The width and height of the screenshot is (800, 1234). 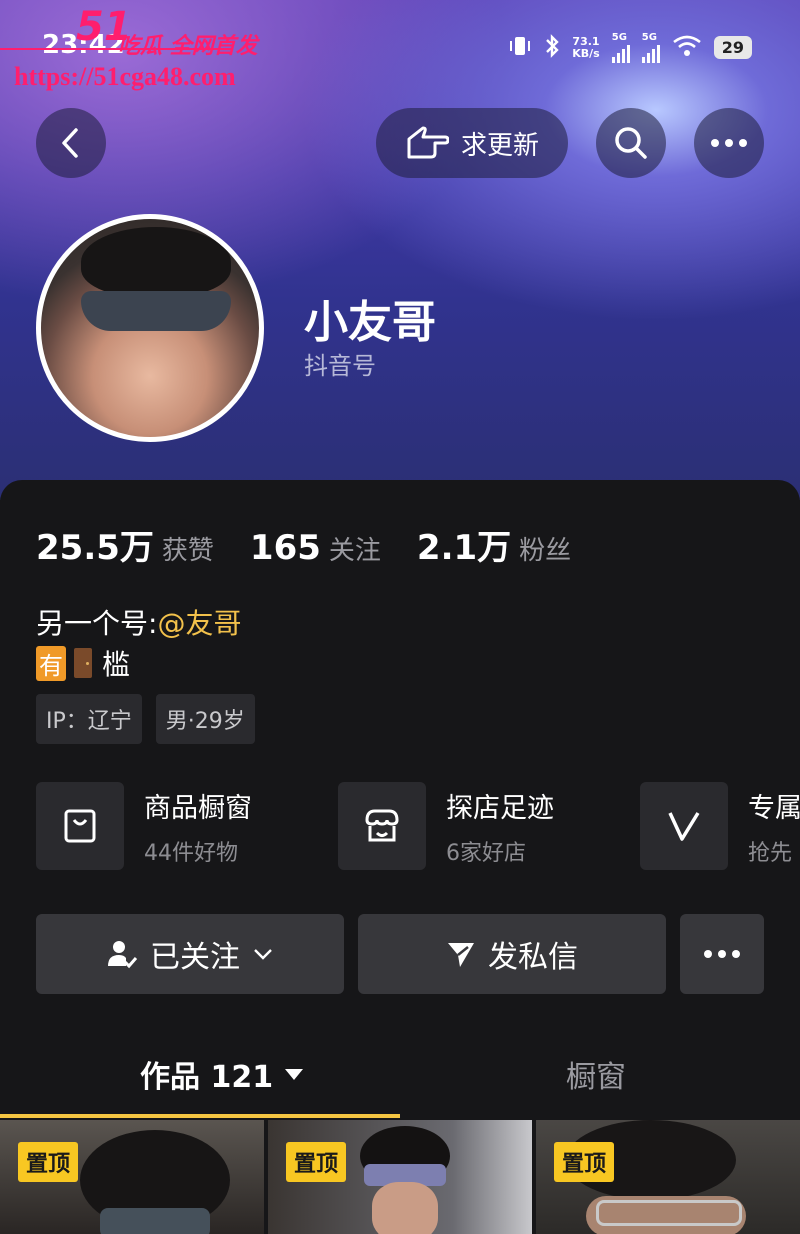 I want to click on content-tabs: 作品 121 橱窗, so click(x=400, y=1081).